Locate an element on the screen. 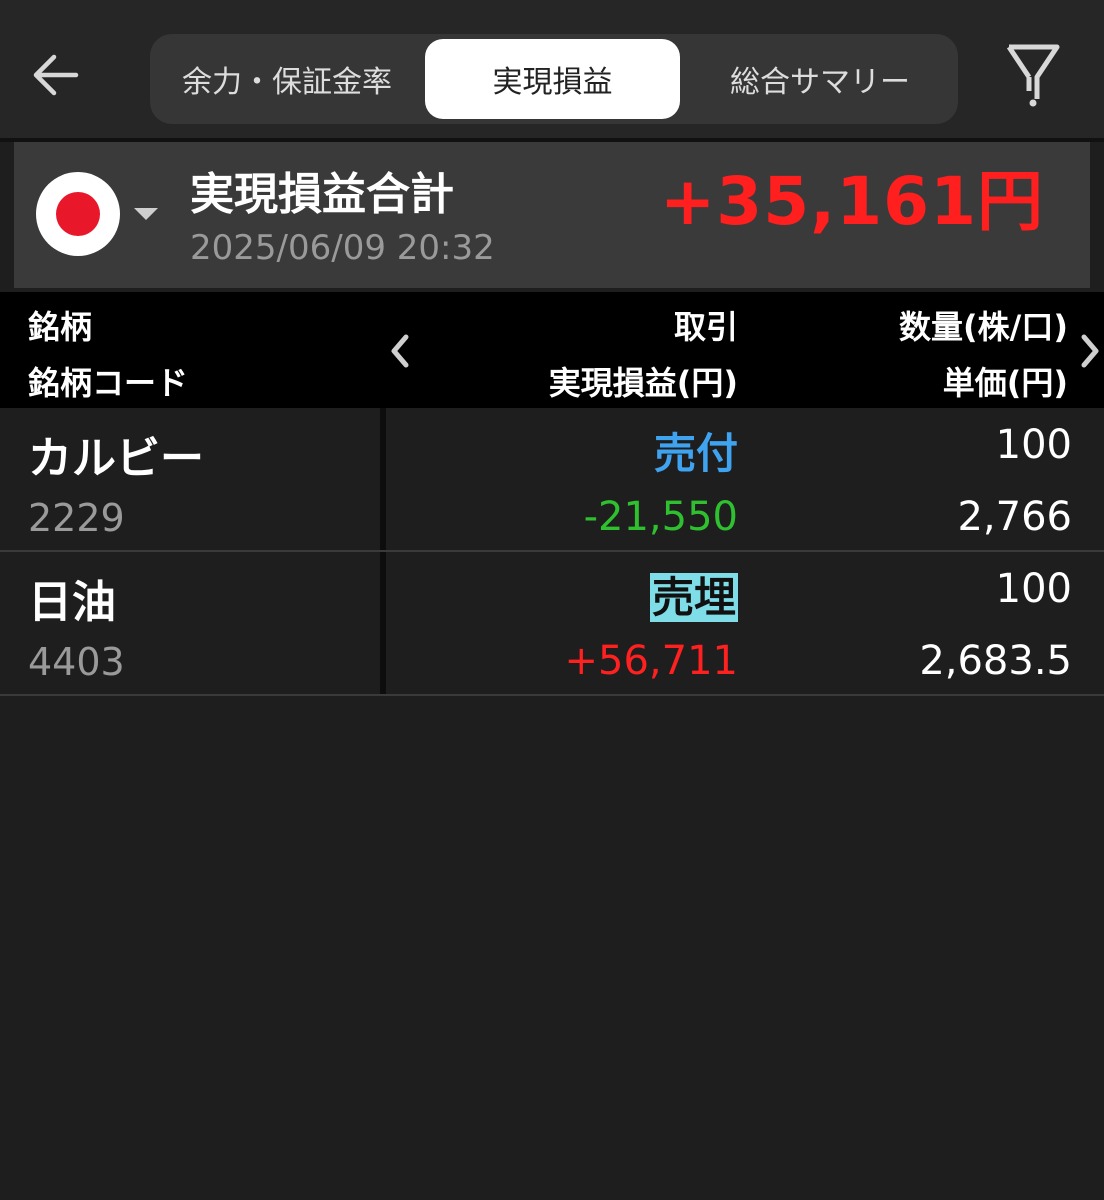 The image size is (1104, 1200). tab-margin-rate: 余力・保証金率 is located at coordinates (287, 79).